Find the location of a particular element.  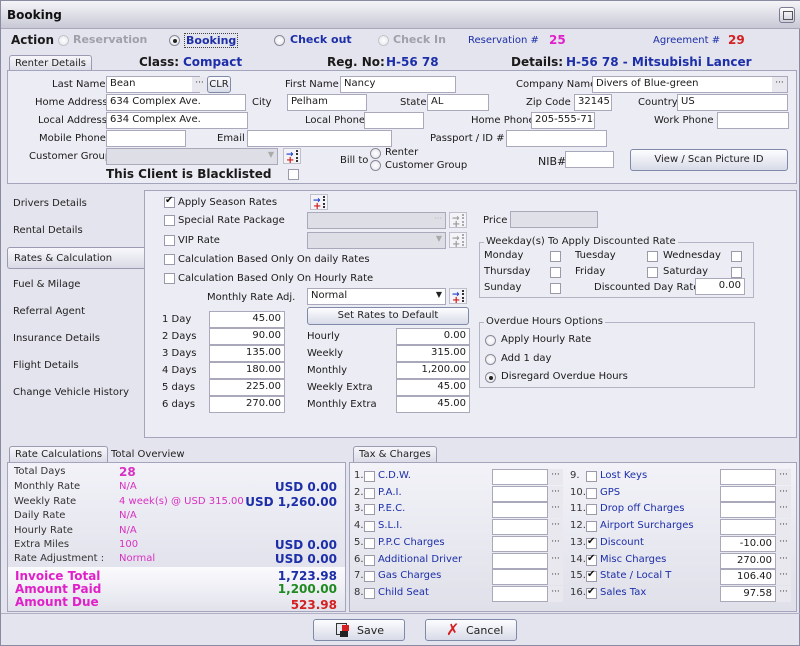

day-rate-input: 90.00 is located at coordinates (247, 336).